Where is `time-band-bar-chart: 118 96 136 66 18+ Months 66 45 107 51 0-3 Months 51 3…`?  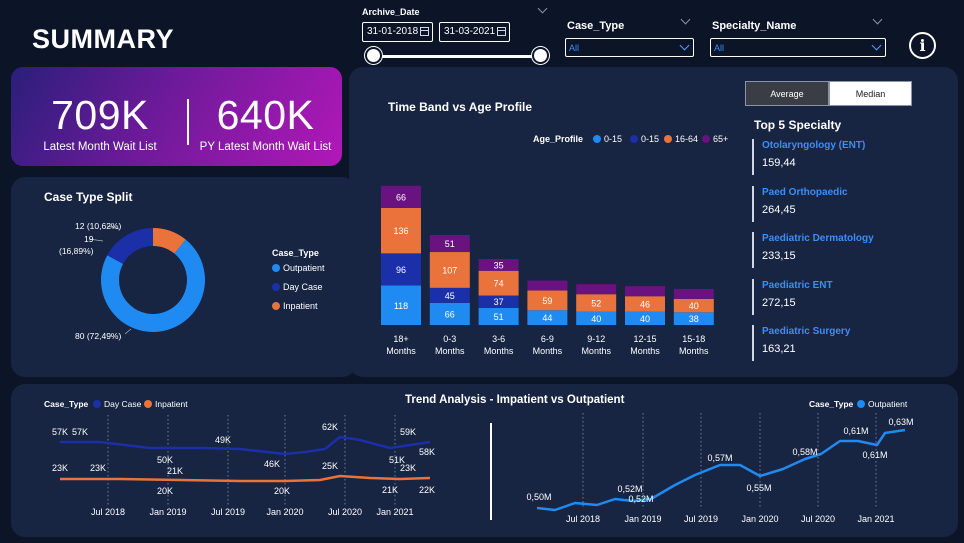
time-band-bar-chart: 118 96 136 66 18+ Months 66 45 107 51 0-3 Months 51 3… is located at coordinates (550, 267).